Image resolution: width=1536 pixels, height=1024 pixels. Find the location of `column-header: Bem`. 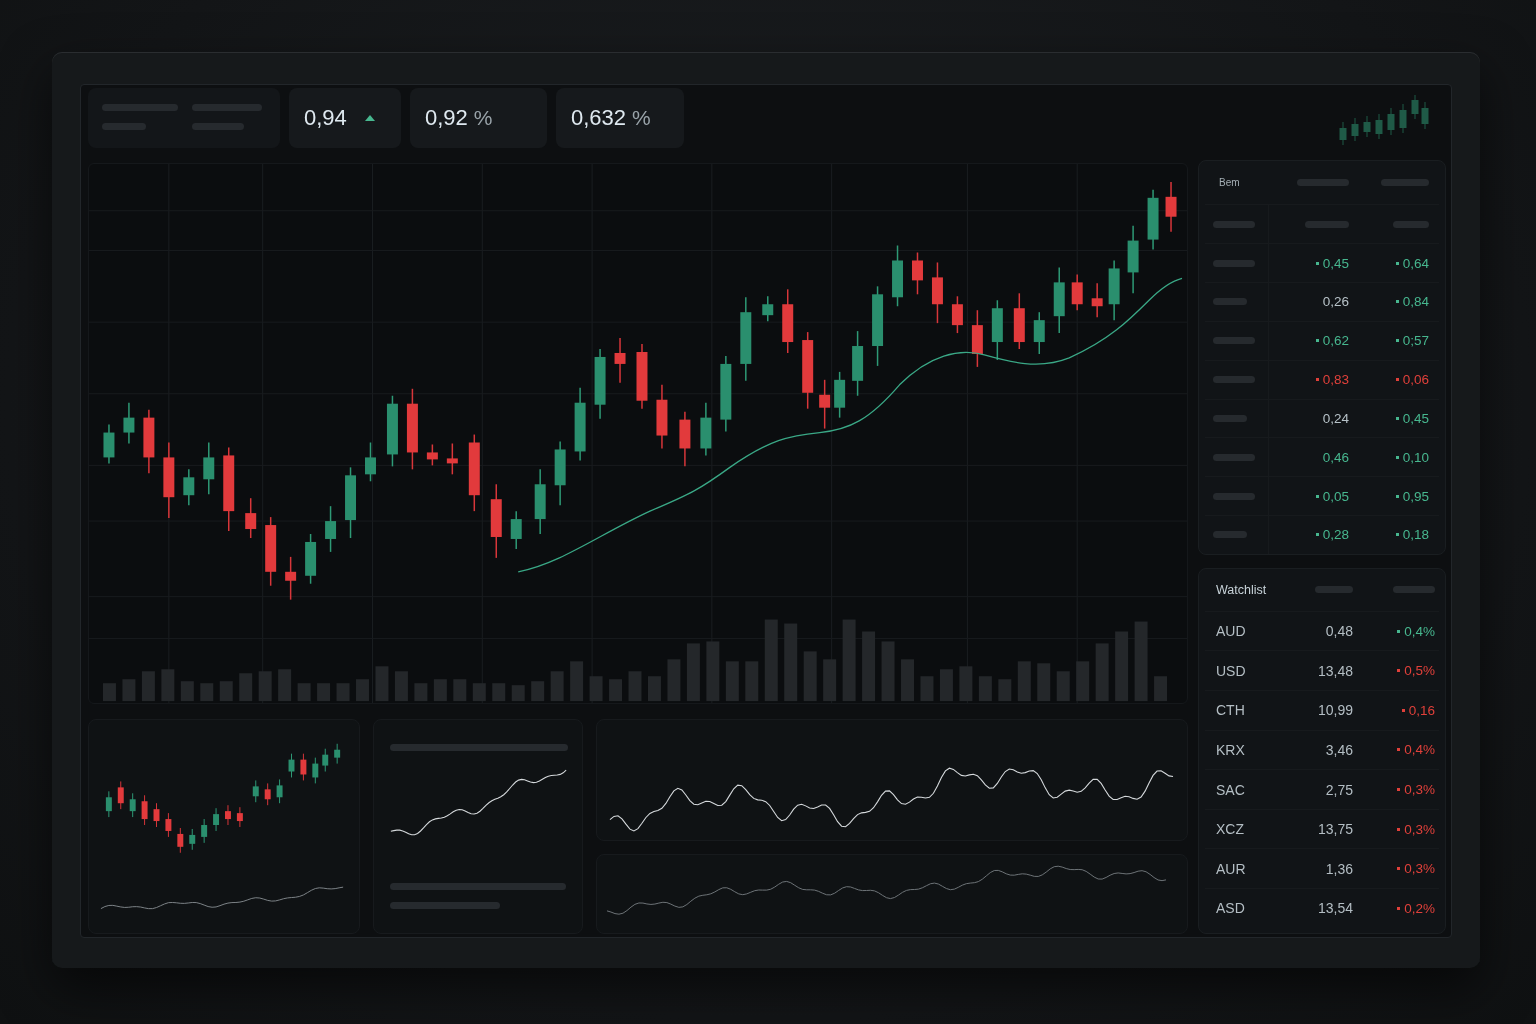

column-header: Bem is located at coordinates (1229, 183).